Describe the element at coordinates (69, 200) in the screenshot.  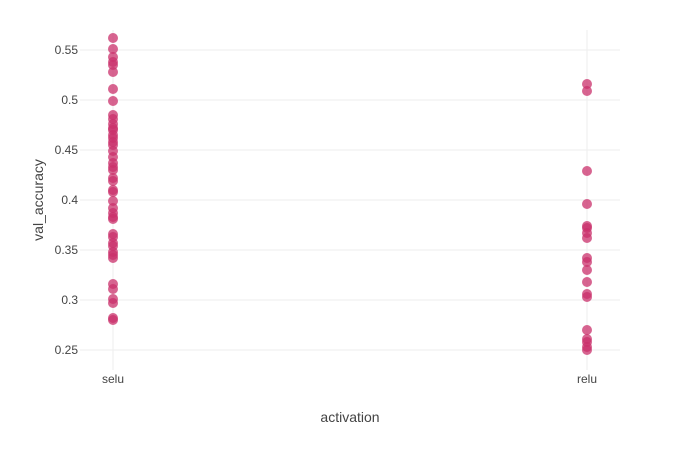
I see `y-tick-label: 0.4` at that location.